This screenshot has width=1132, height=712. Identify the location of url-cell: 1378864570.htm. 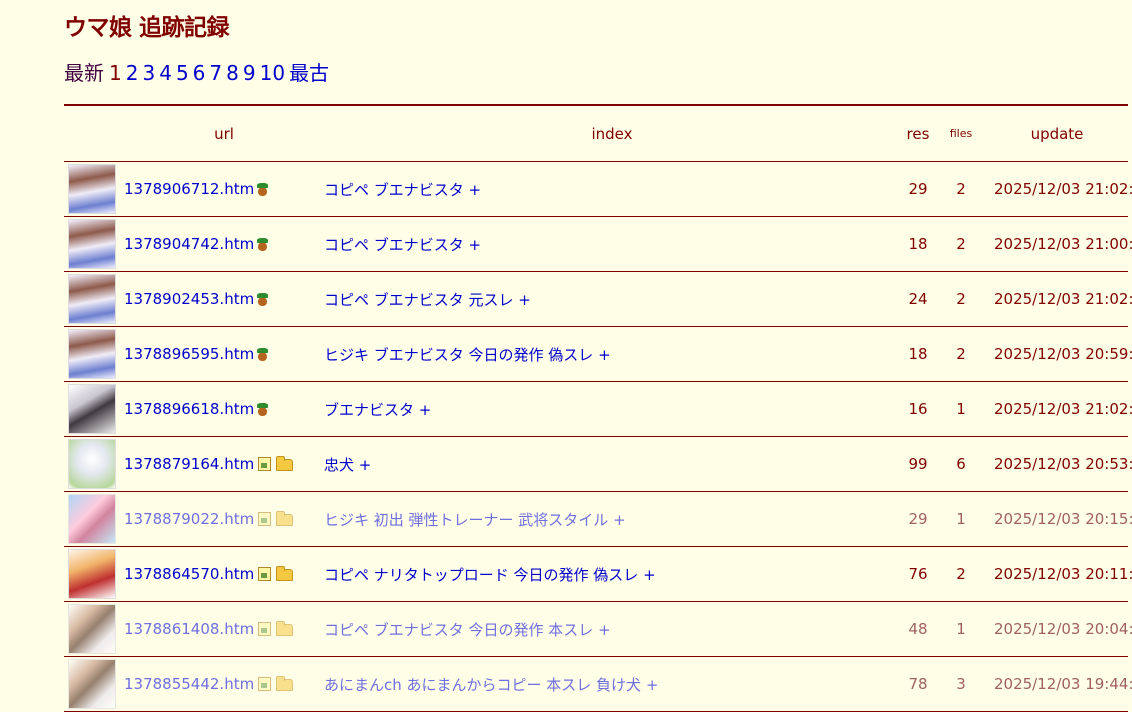
(224, 574).